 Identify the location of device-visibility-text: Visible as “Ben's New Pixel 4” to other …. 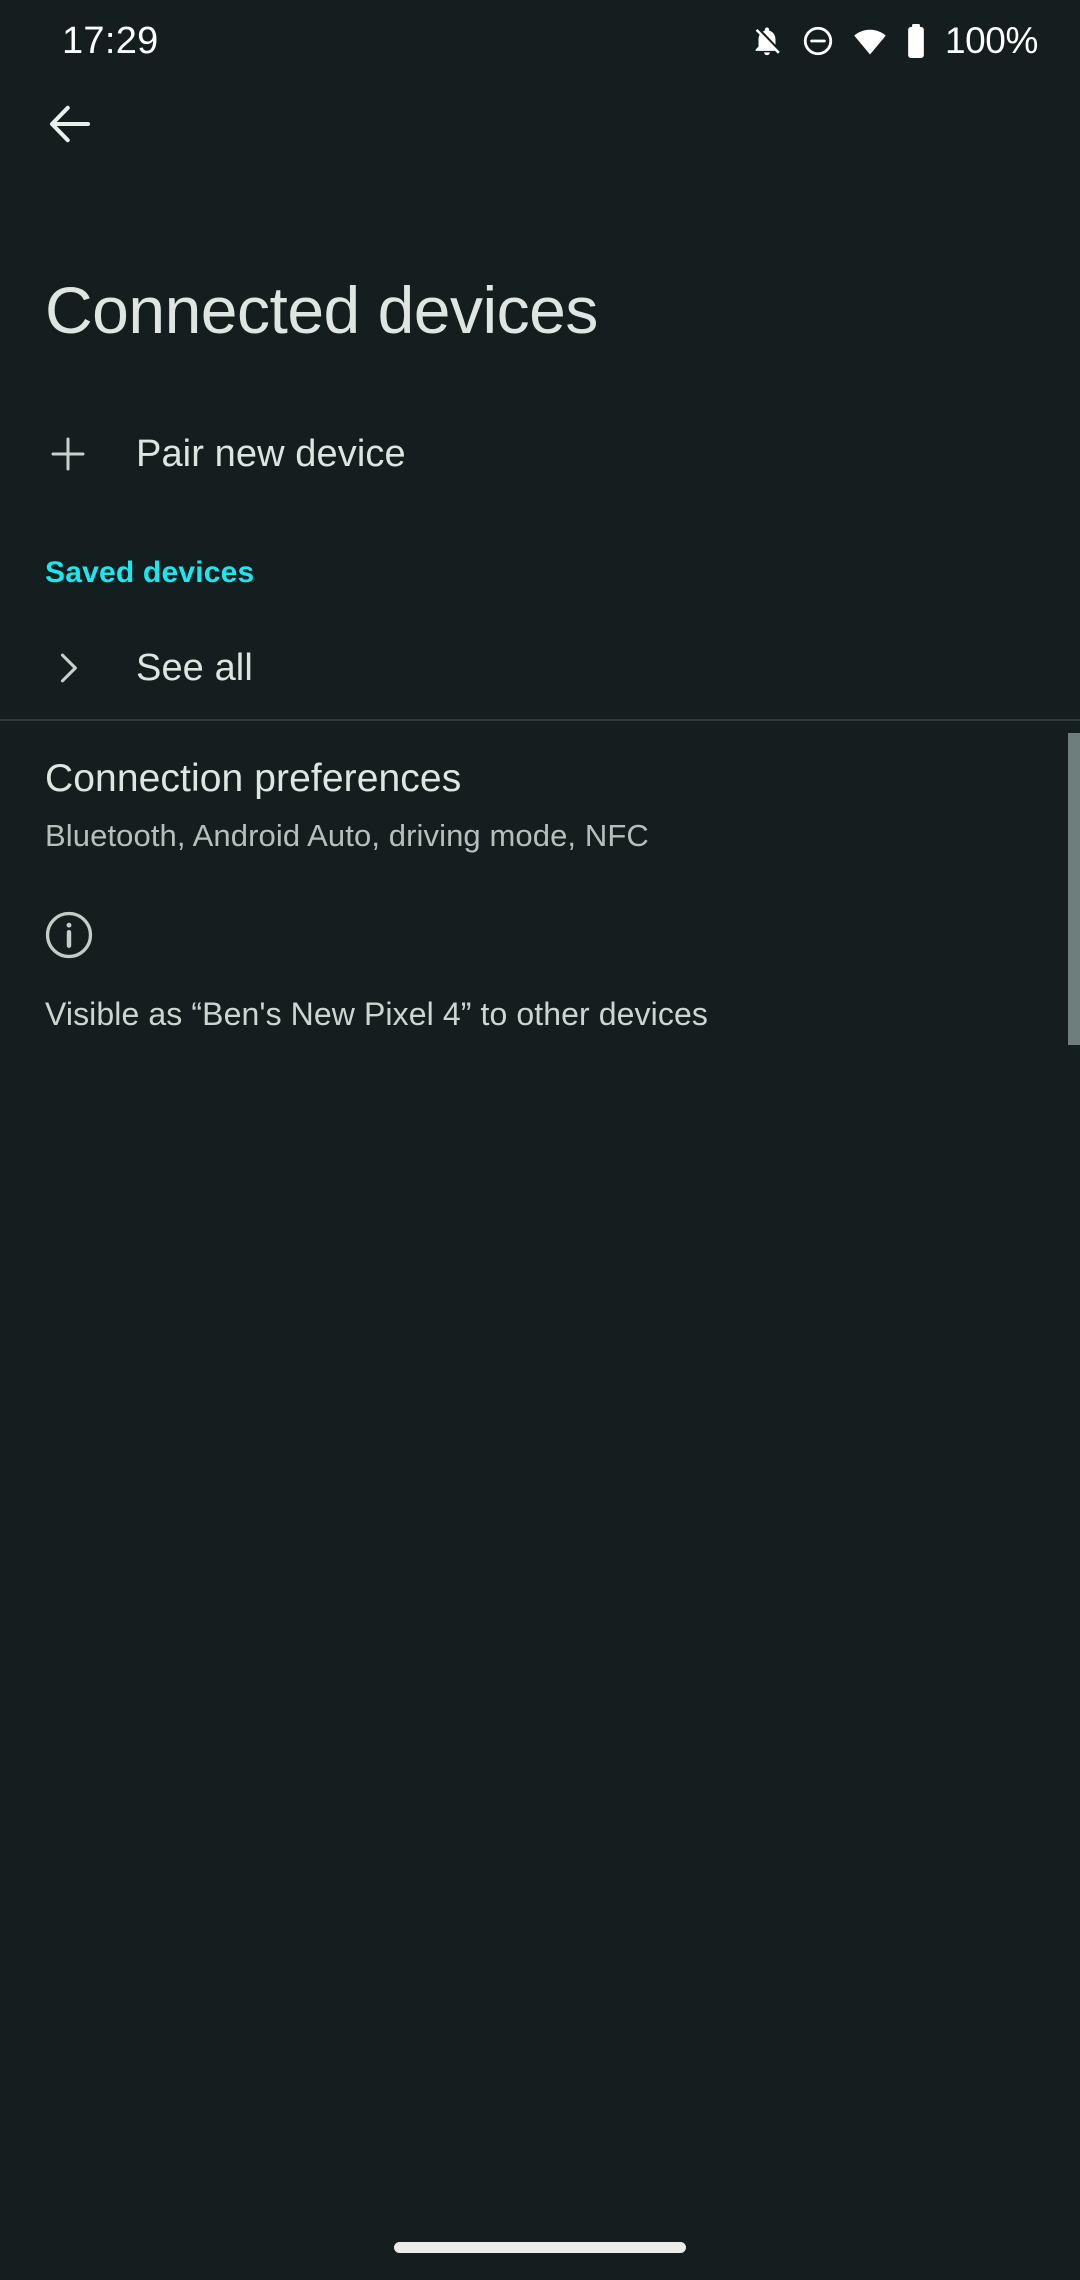
(376, 1014).